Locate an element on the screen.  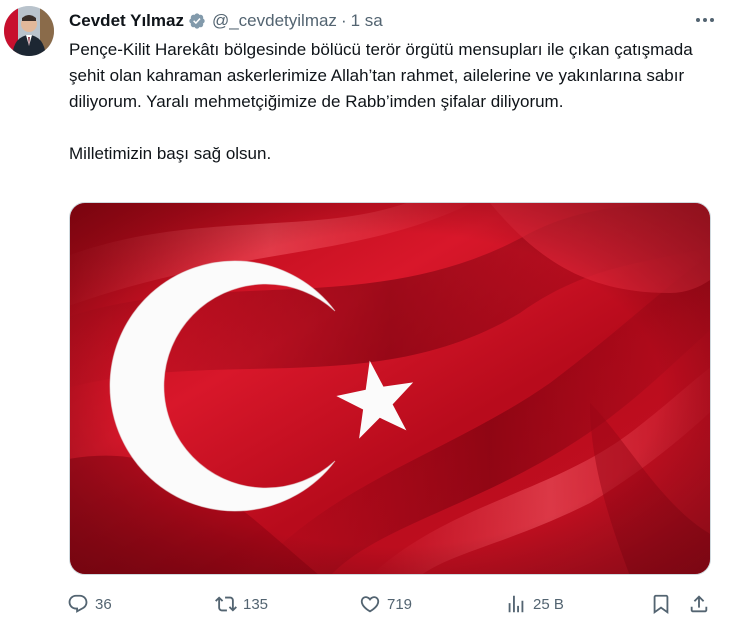
views-button: 25 B is located at coordinates (534, 604).